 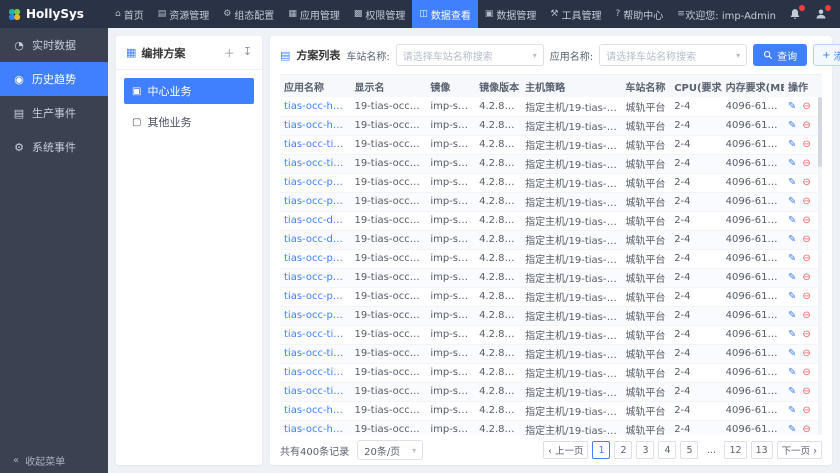 I want to click on user-avatar-icon, so click(x=822, y=13).